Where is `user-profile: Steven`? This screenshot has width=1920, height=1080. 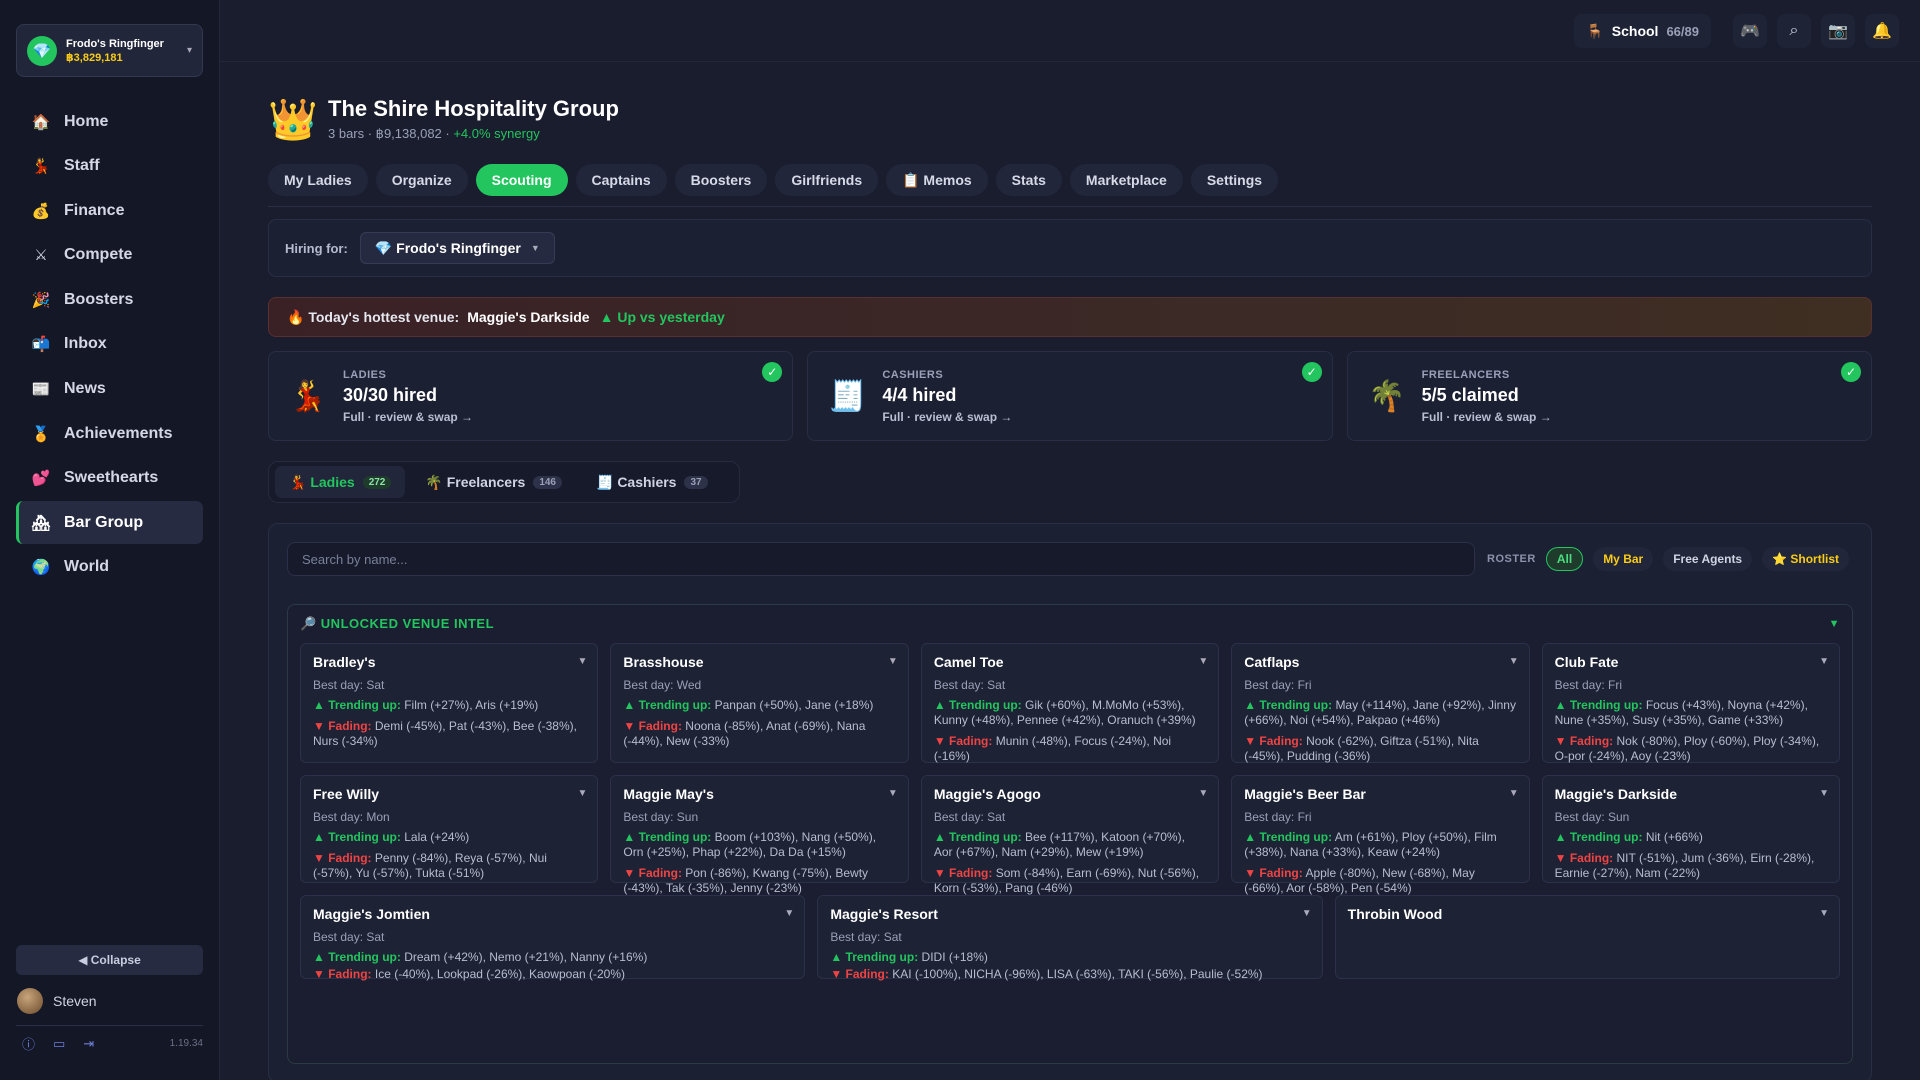
user-profile: Steven is located at coordinates (109, 1006).